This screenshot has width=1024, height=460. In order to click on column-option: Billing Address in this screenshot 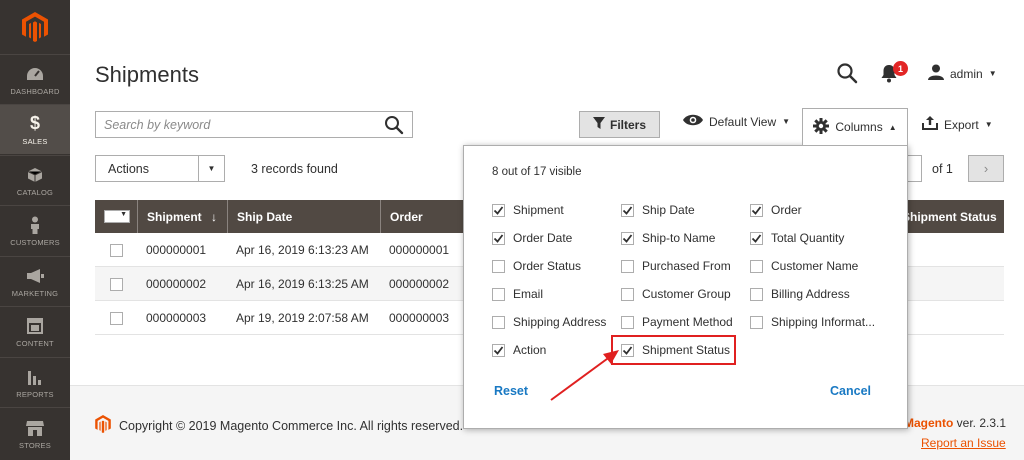, I will do `click(800, 294)`.